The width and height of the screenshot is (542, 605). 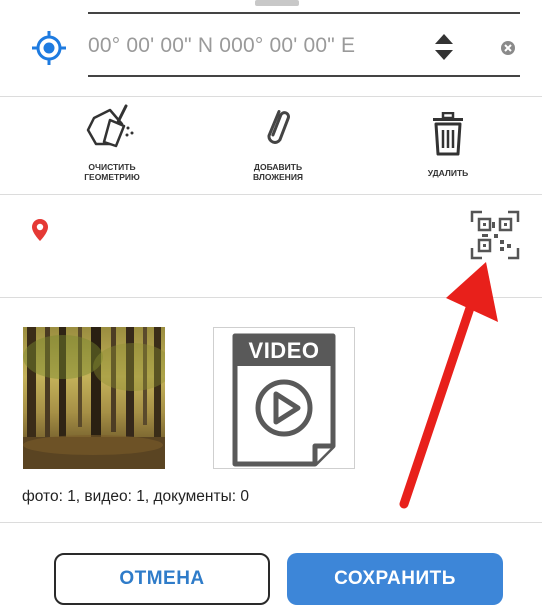 What do you see at coordinates (278, 129) in the screenshot?
I see `paperclip-icon` at bounding box center [278, 129].